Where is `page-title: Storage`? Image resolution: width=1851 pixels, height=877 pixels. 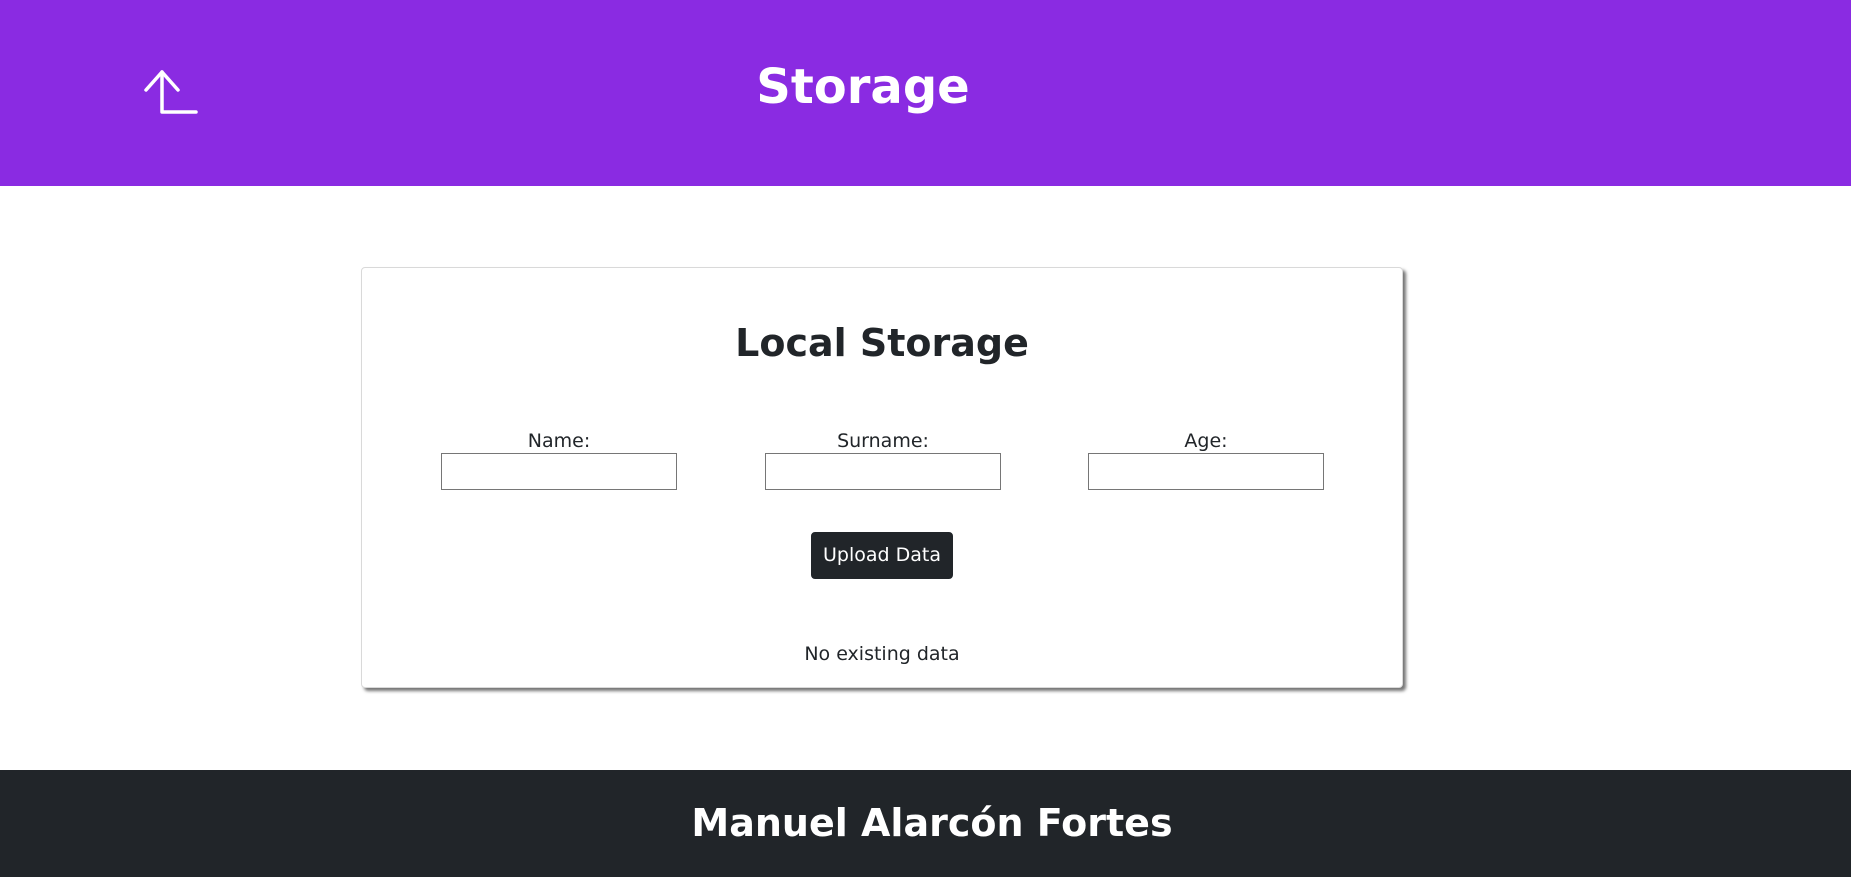 page-title: Storage is located at coordinates (863, 87).